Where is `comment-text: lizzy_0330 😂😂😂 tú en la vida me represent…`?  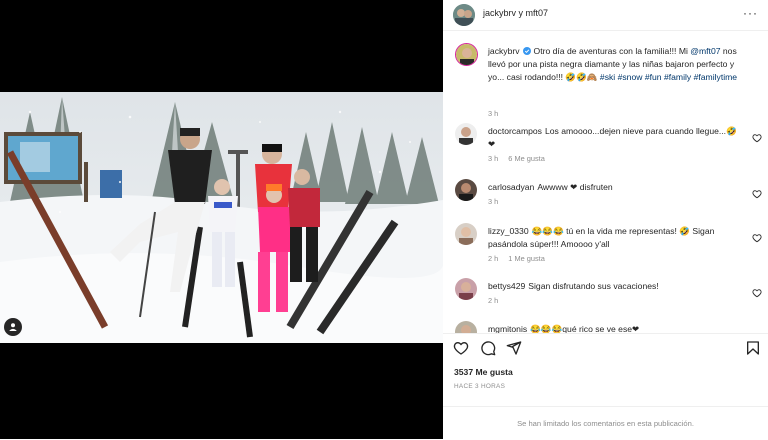
comment-text: lizzy_0330 😂😂😂 tú en la vida me represent… is located at coordinates (615, 238).